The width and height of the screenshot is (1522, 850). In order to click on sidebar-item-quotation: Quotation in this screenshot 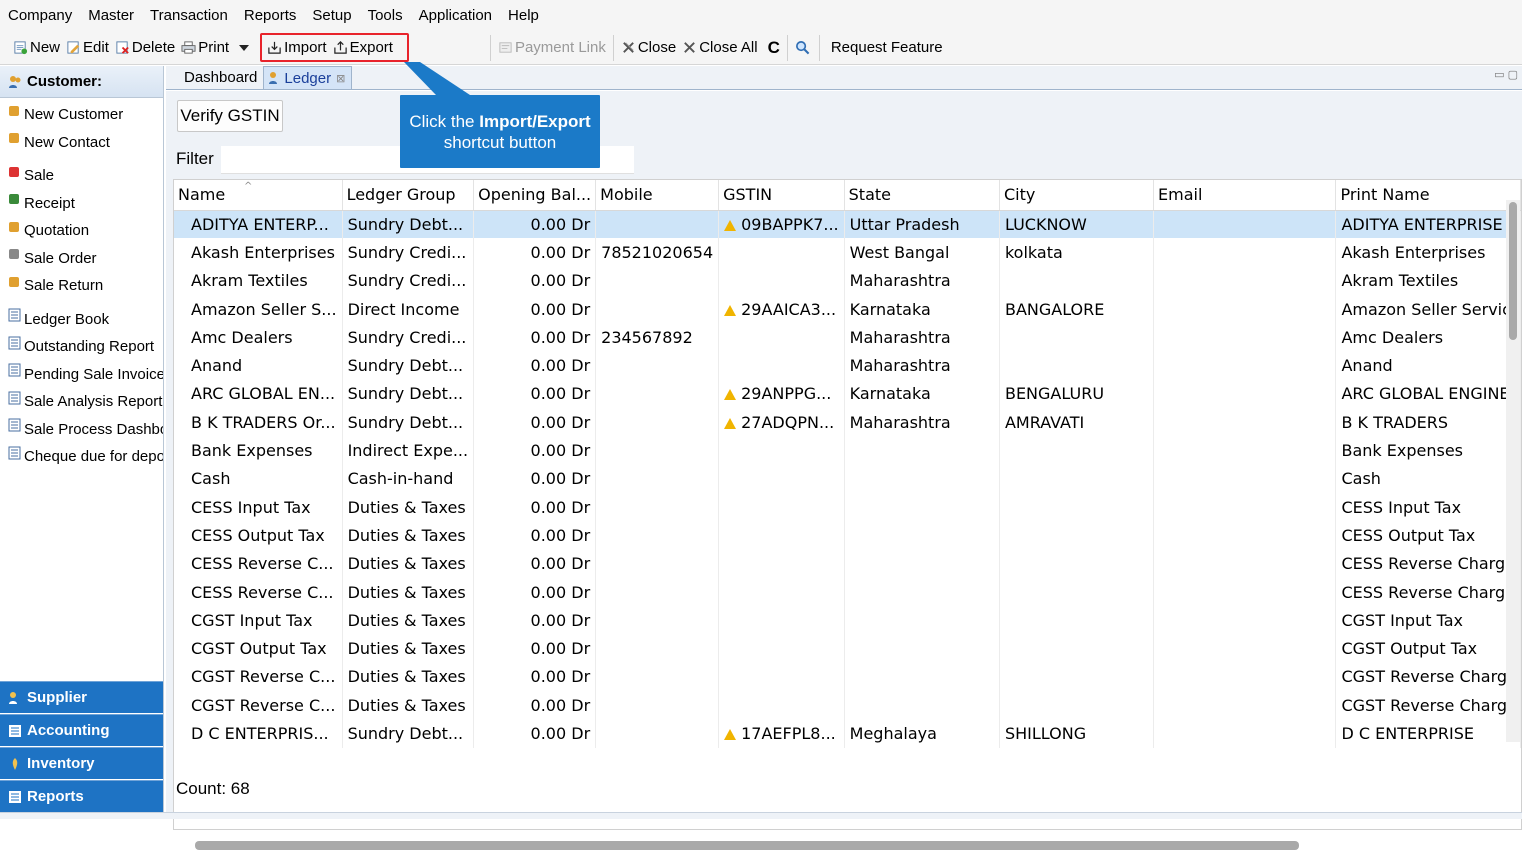, I will do `click(81, 231)`.